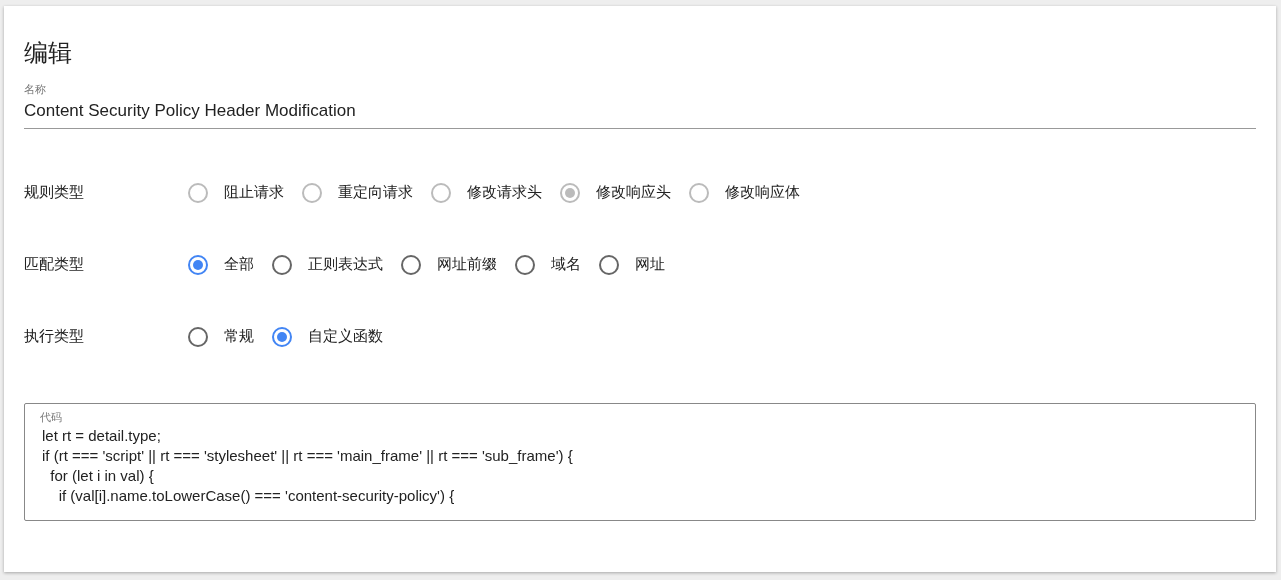  Describe the element at coordinates (35, 89) in the screenshot. I see `field-label: 名称` at that location.